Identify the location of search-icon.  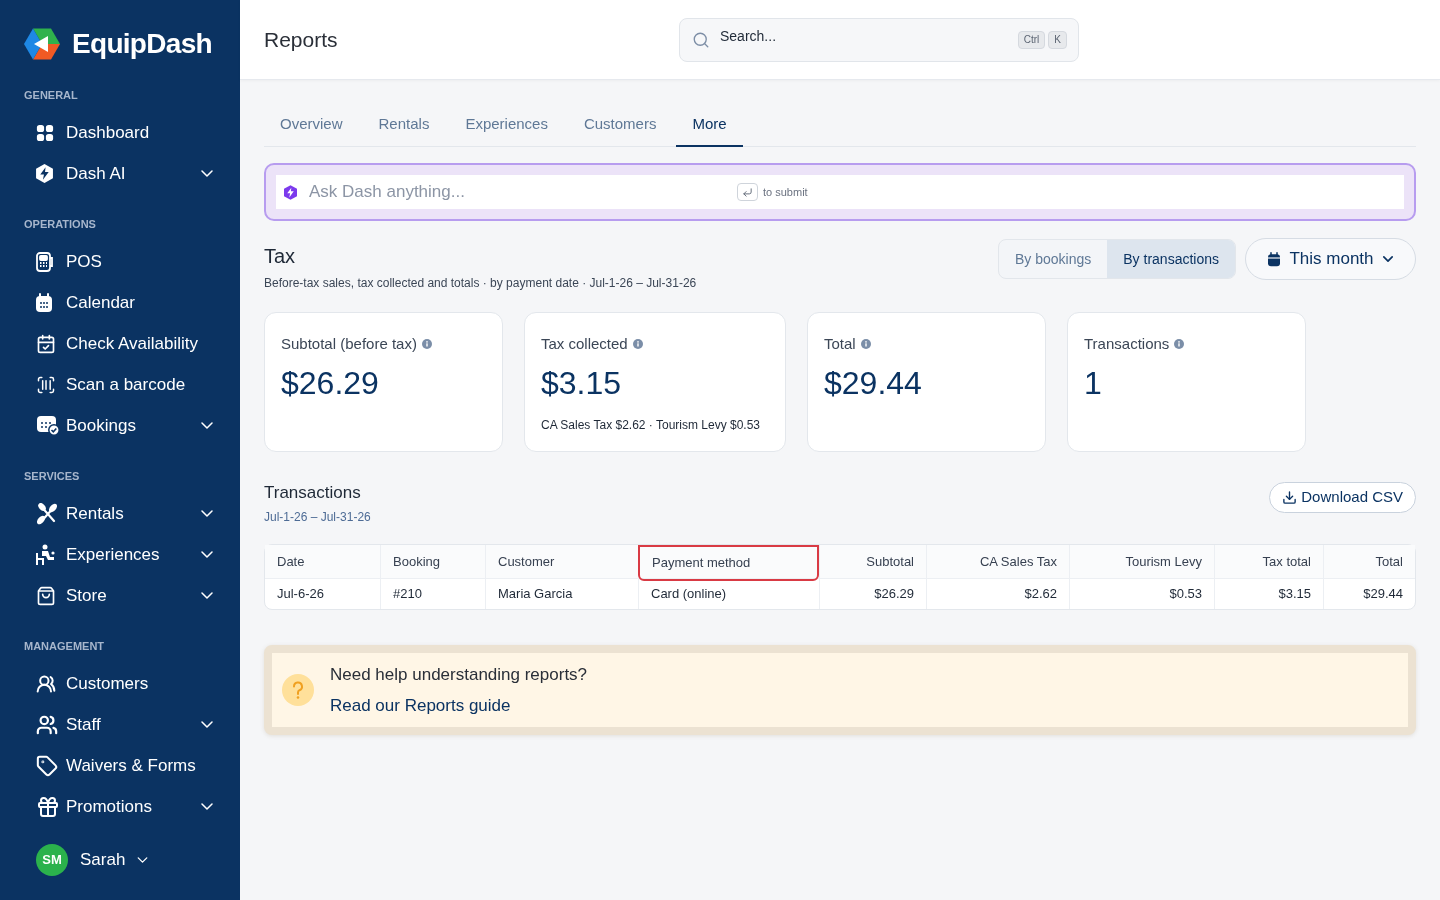
(701, 39).